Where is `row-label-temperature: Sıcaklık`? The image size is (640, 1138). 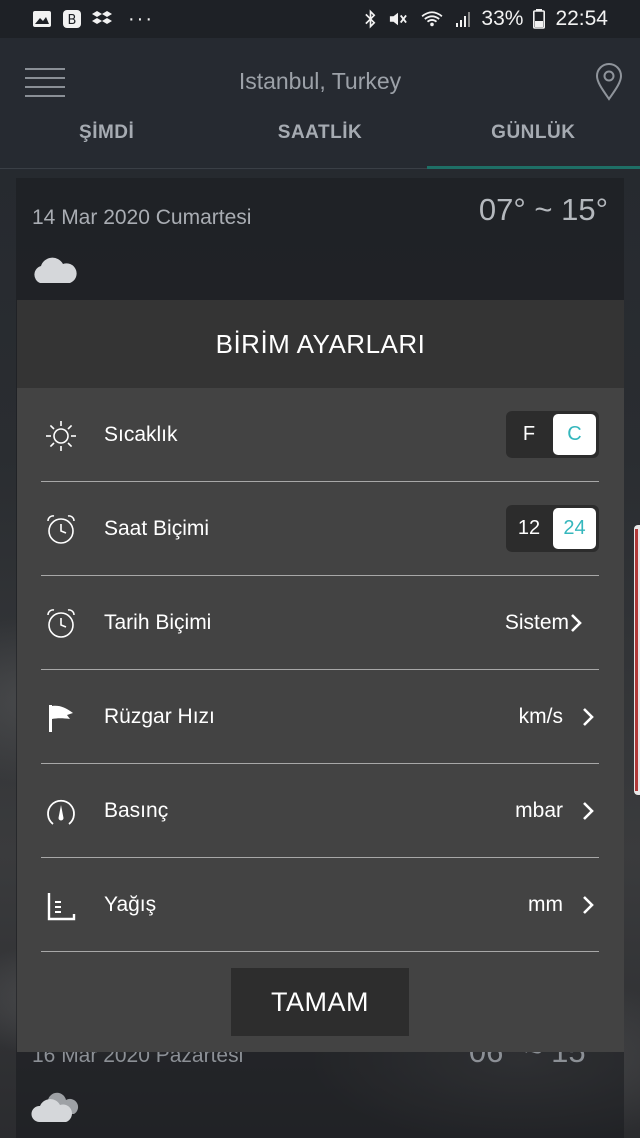 row-label-temperature: Sıcaklık is located at coordinates (141, 434).